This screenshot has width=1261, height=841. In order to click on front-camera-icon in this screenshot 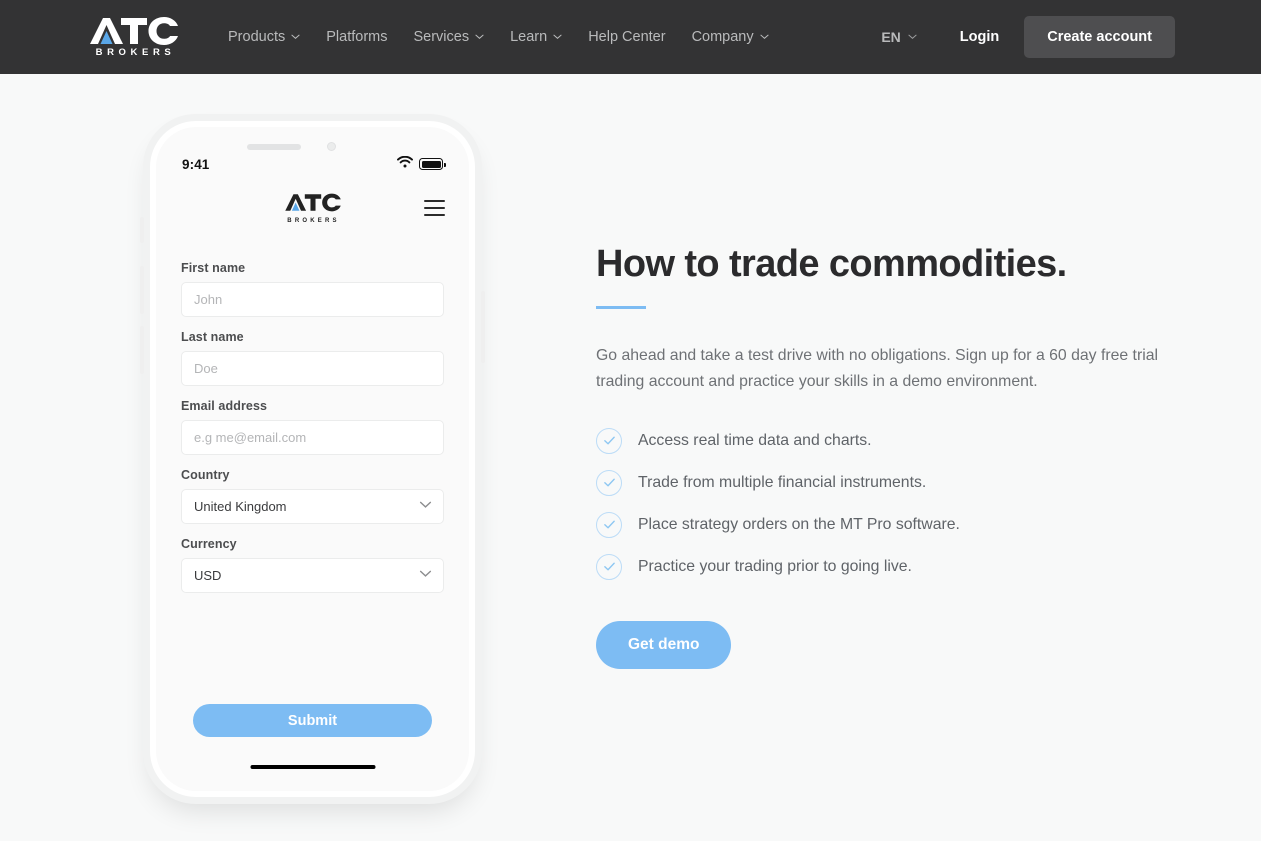, I will do `click(331, 146)`.